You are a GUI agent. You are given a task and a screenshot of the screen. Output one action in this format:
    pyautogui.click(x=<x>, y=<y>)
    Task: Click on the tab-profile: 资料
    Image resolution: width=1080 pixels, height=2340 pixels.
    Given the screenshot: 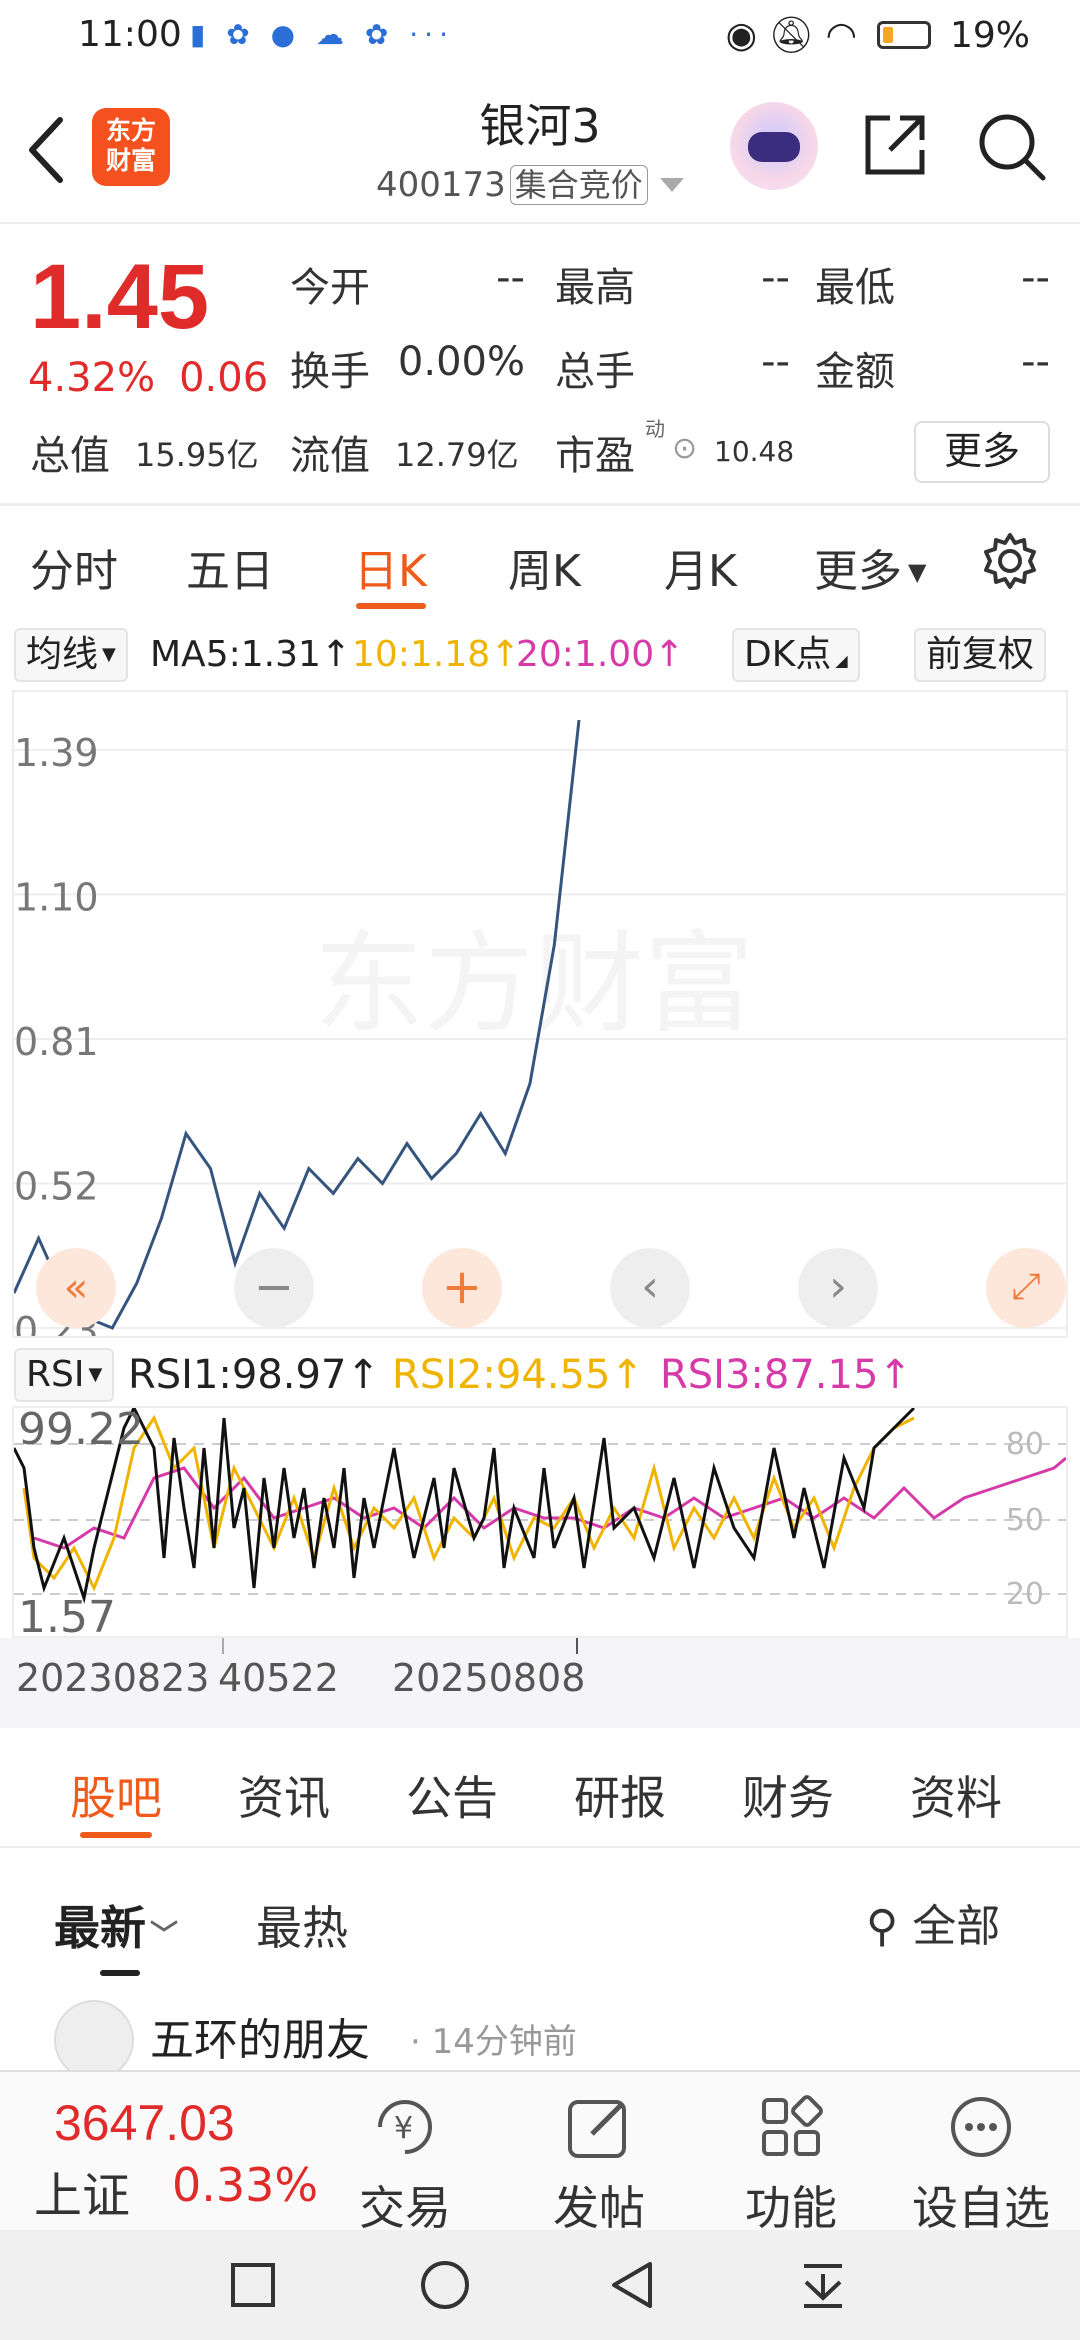 What is the action you would take?
    pyautogui.click(x=956, y=1795)
    